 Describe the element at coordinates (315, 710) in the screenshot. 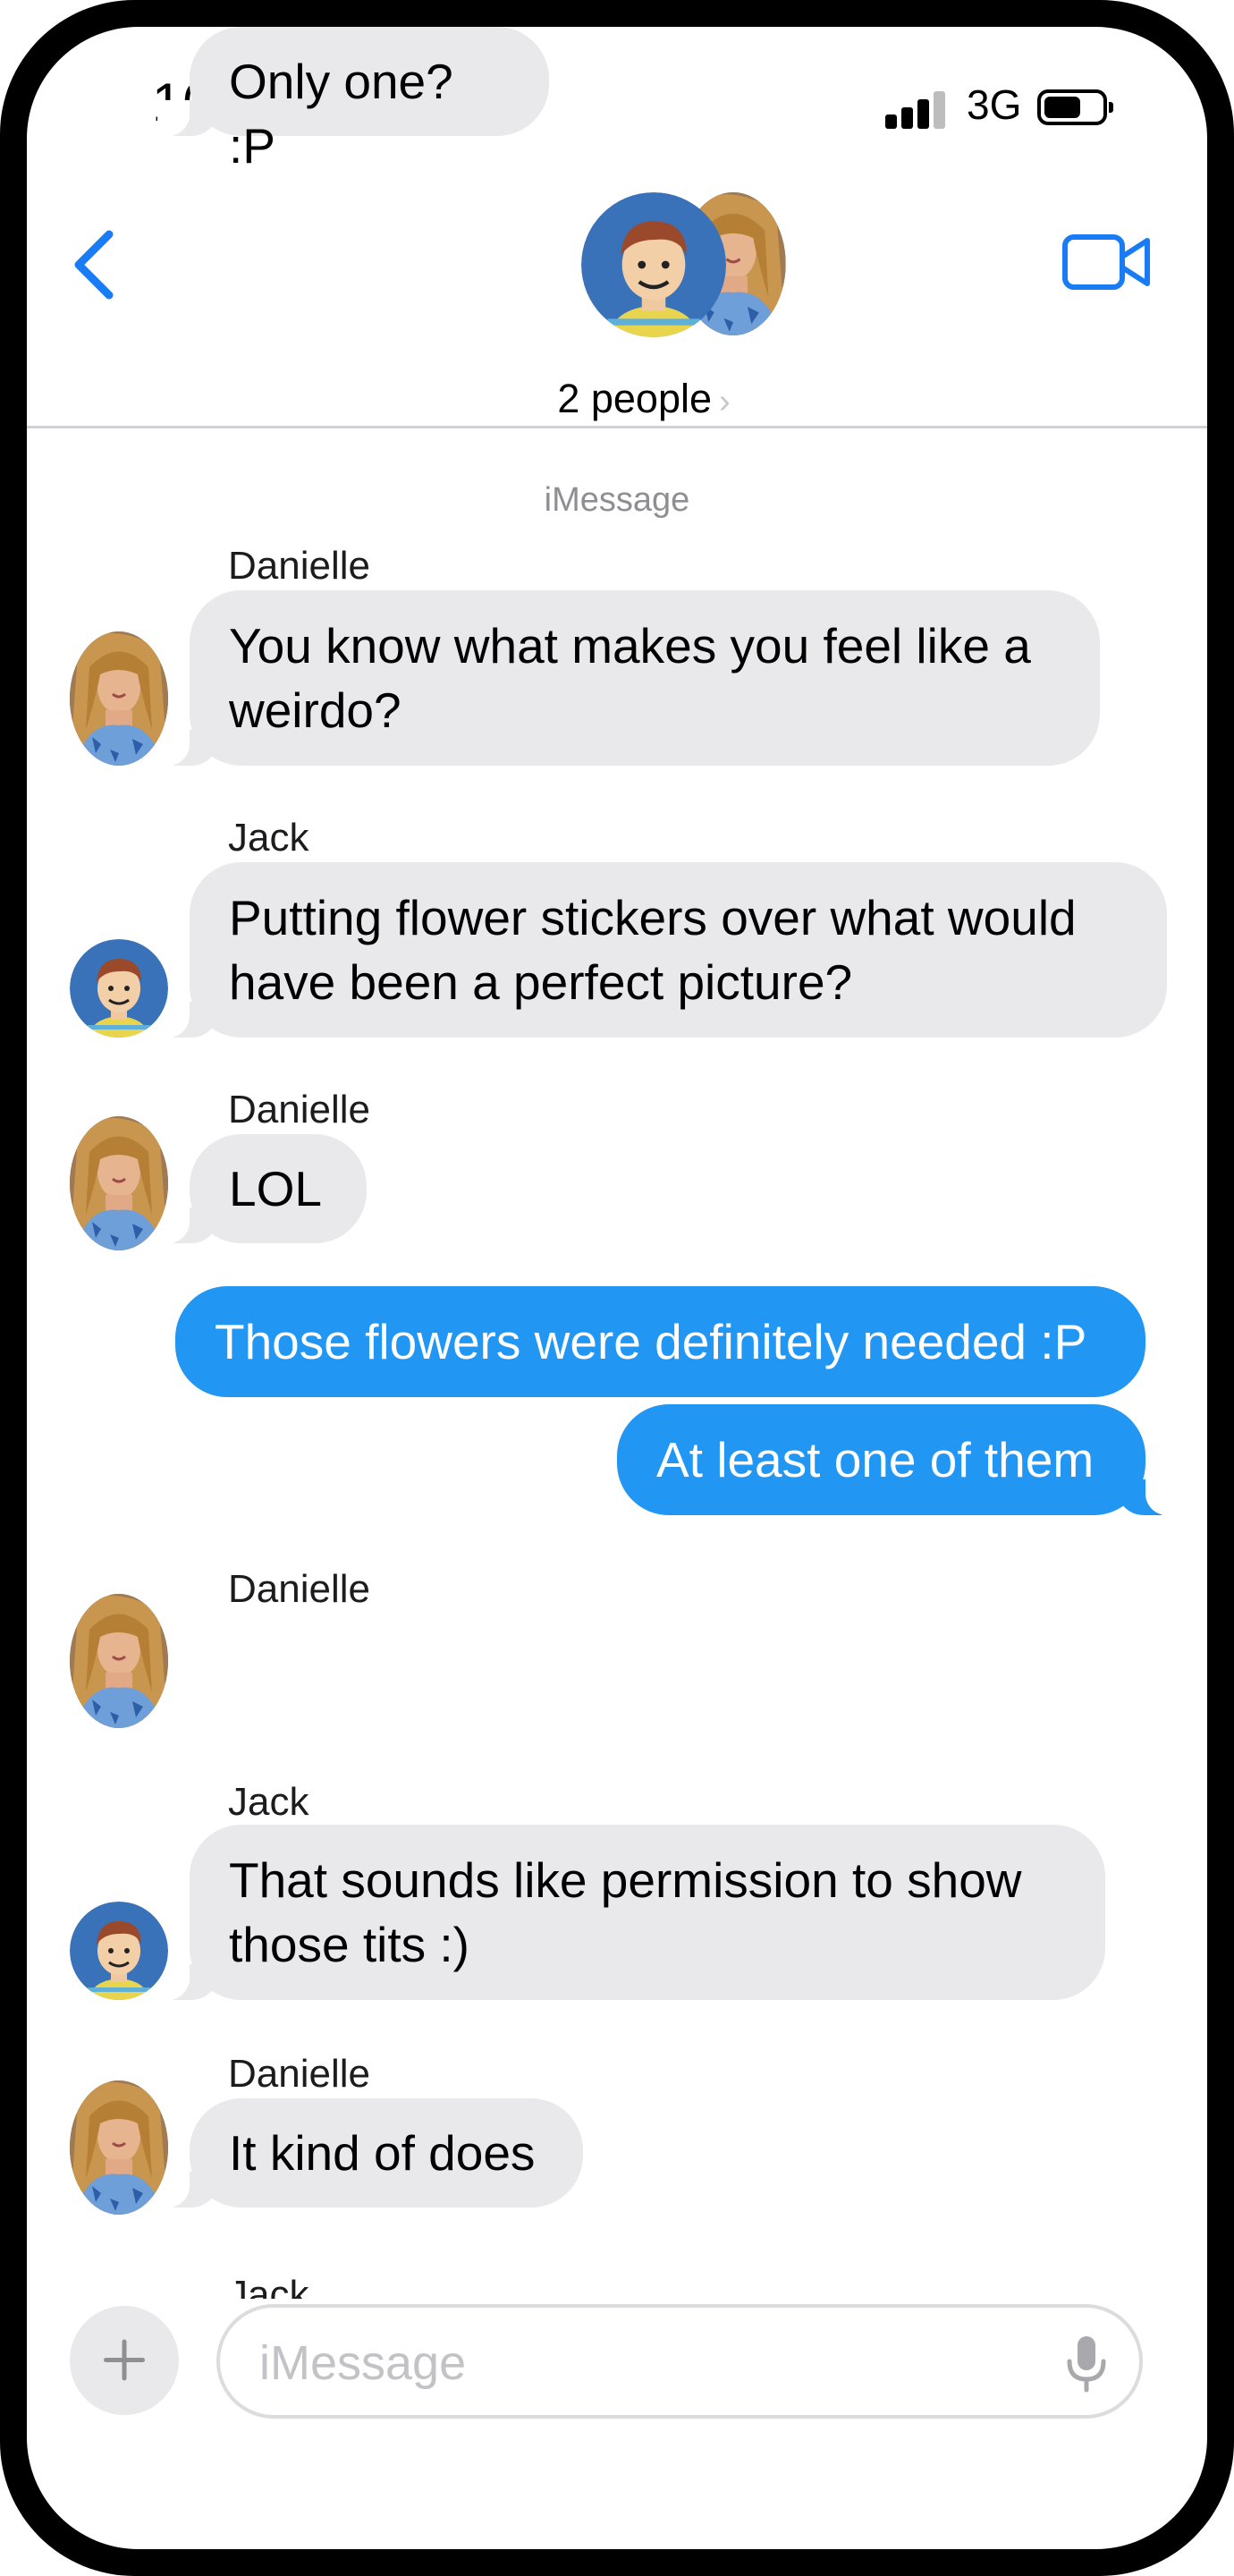

I see `message-text: weirdo?` at that location.